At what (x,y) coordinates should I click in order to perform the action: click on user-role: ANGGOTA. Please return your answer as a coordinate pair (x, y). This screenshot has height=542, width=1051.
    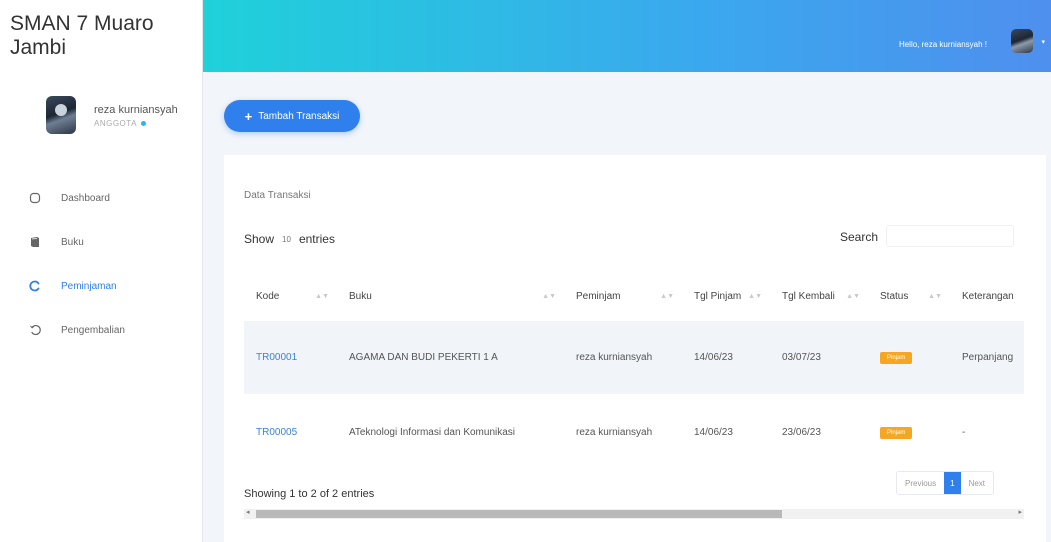
    Looking at the image, I should click on (136, 123).